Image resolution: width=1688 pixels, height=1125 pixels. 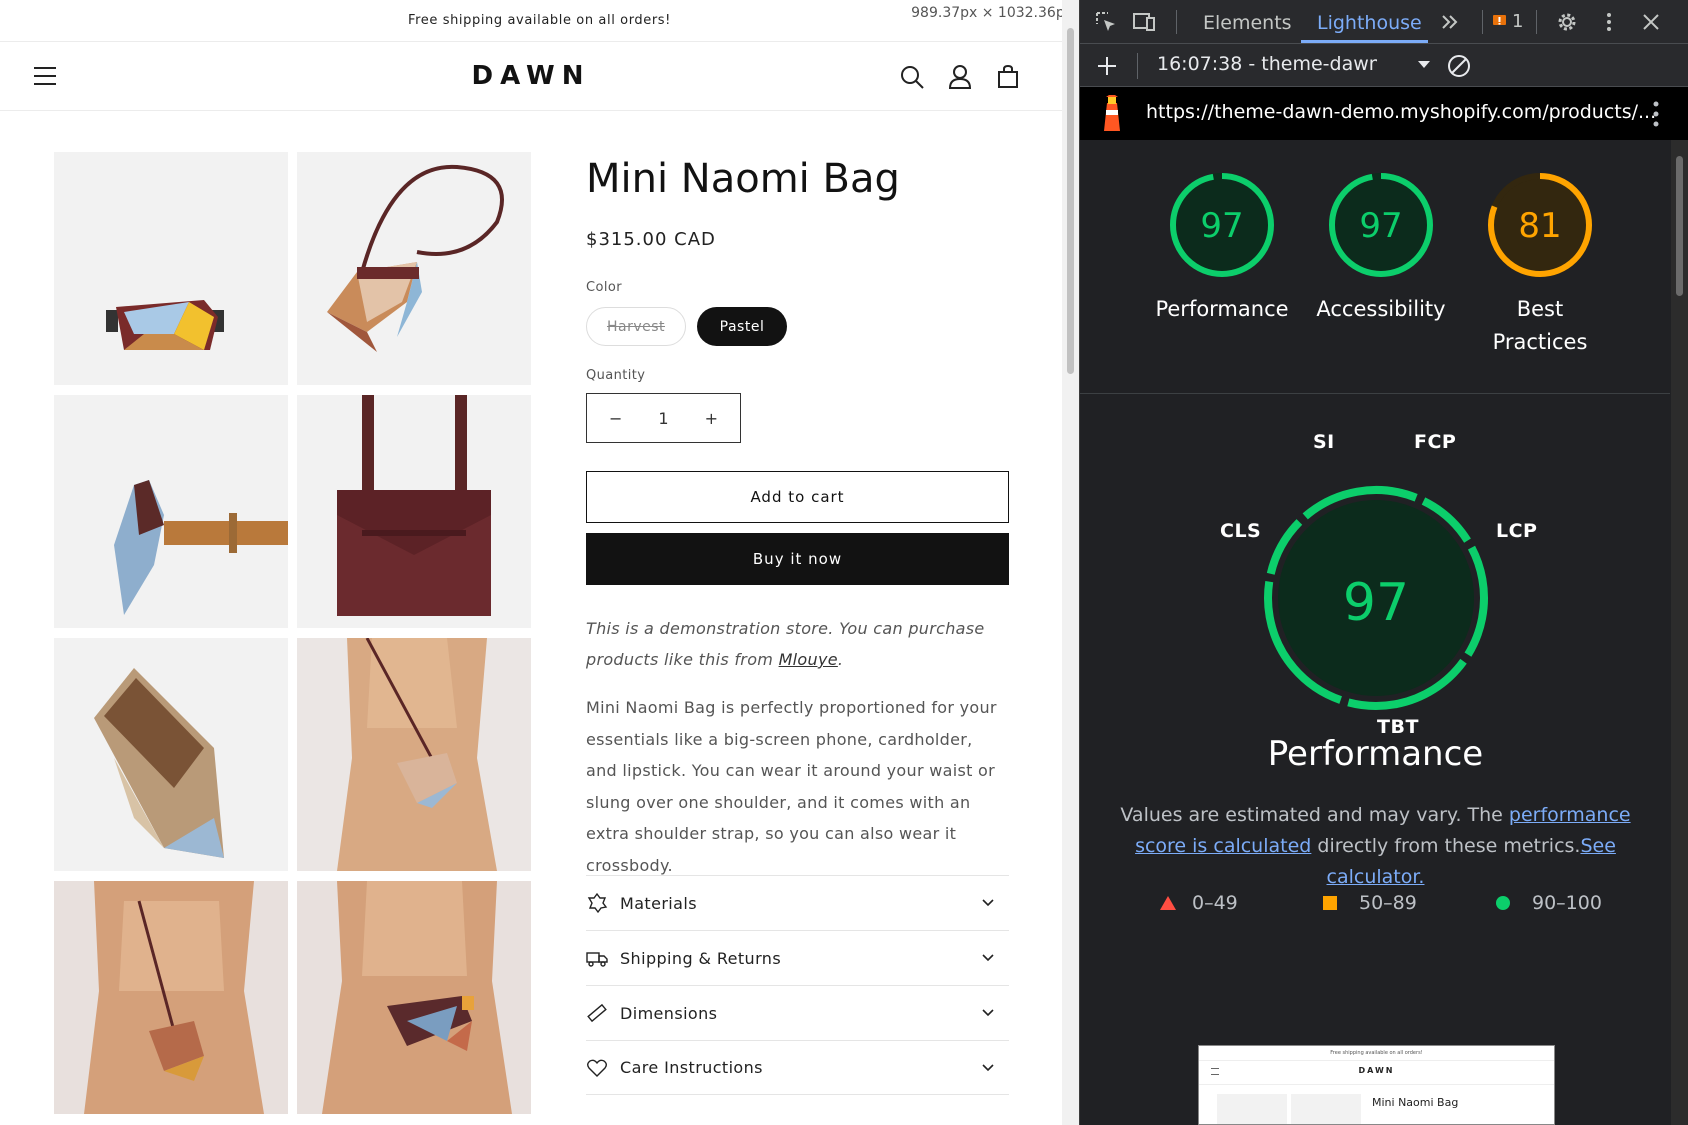 I want to click on devtools-tabbar: Elements Lighthouse 1, so click(x=1384, y=22).